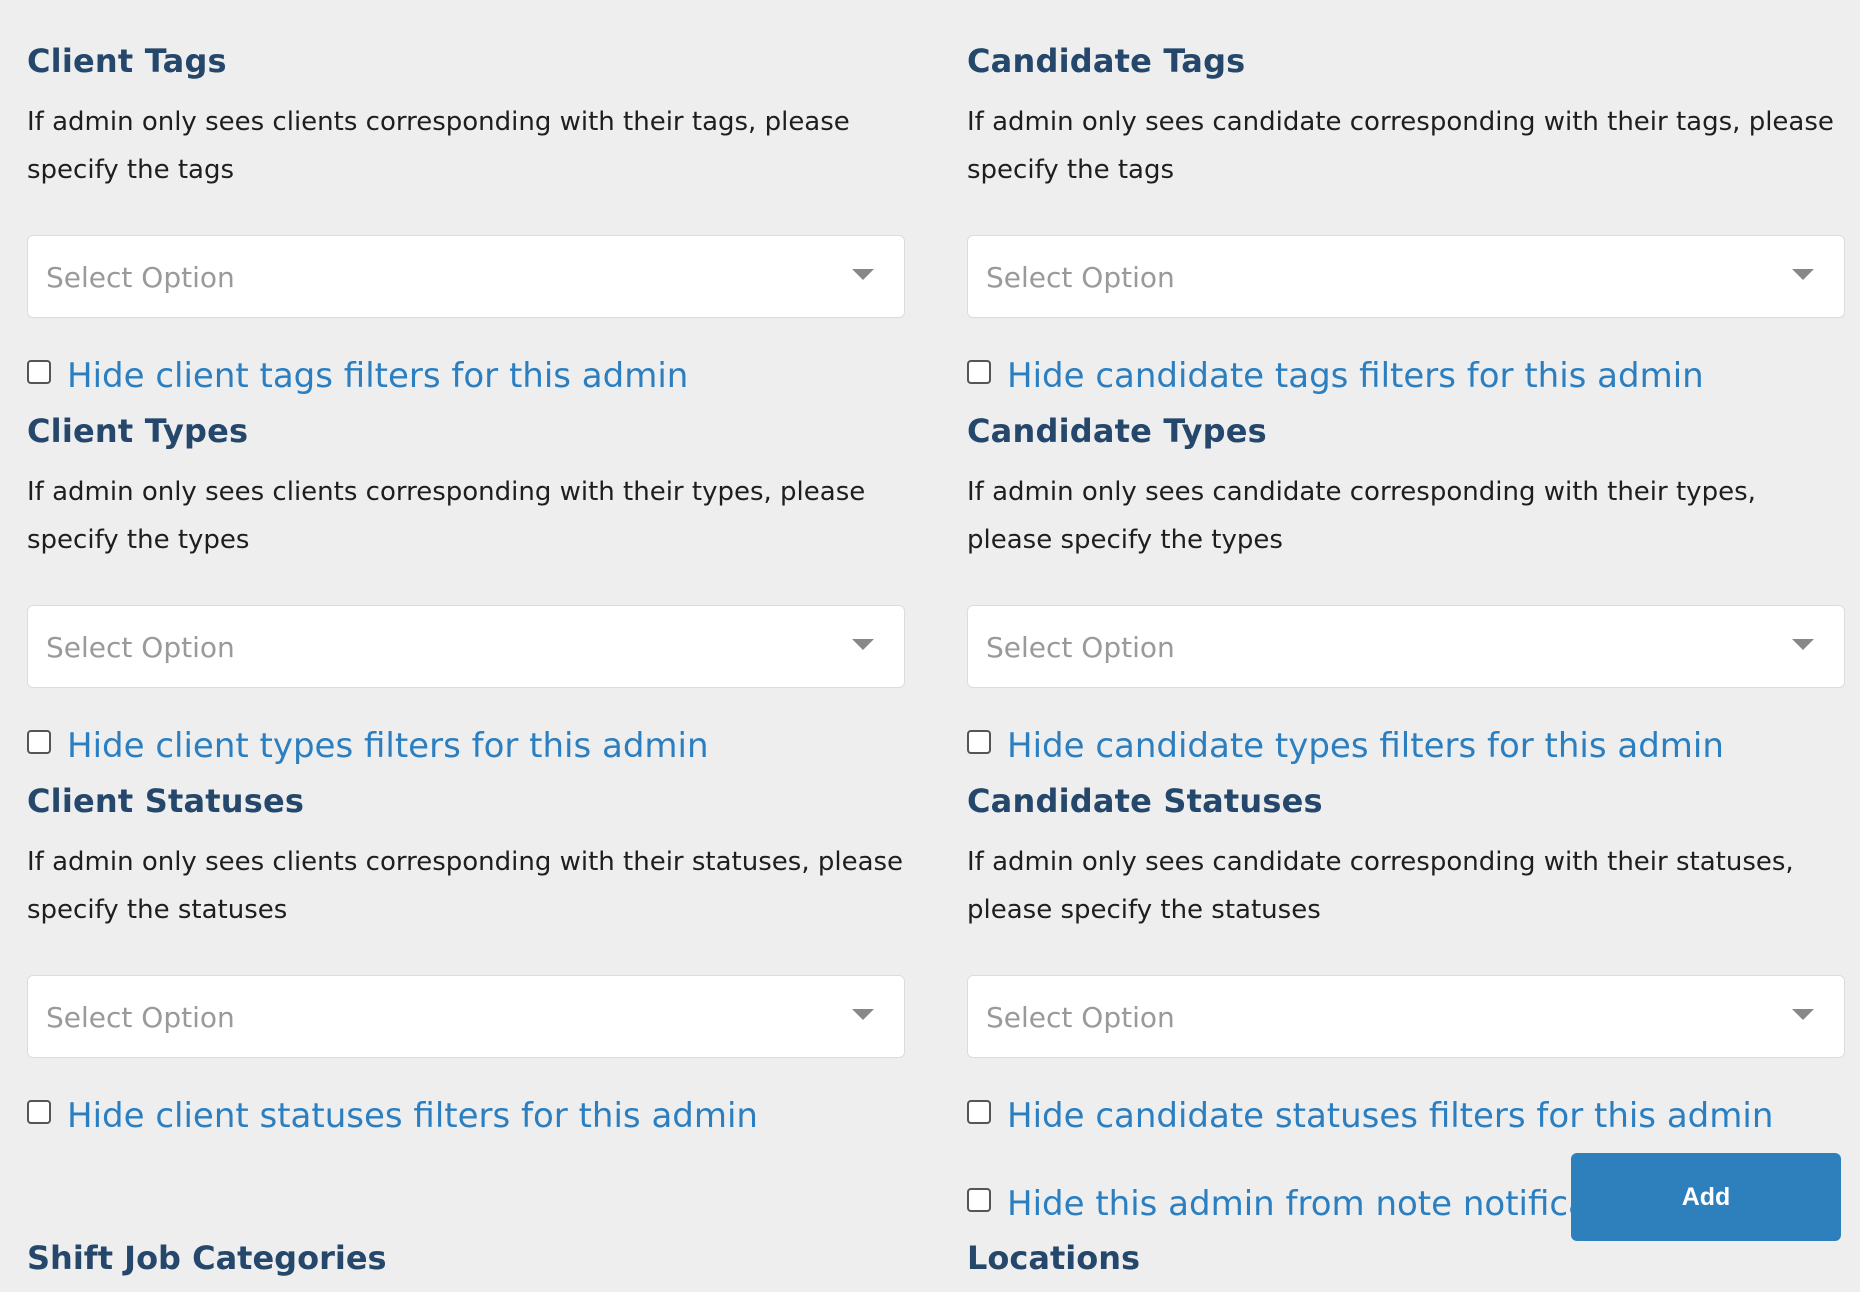 Image resolution: width=1860 pixels, height=1292 pixels. What do you see at coordinates (1080, 1017) in the screenshot?
I see `candidate-statuses-select-placeholder: Select Option` at bounding box center [1080, 1017].